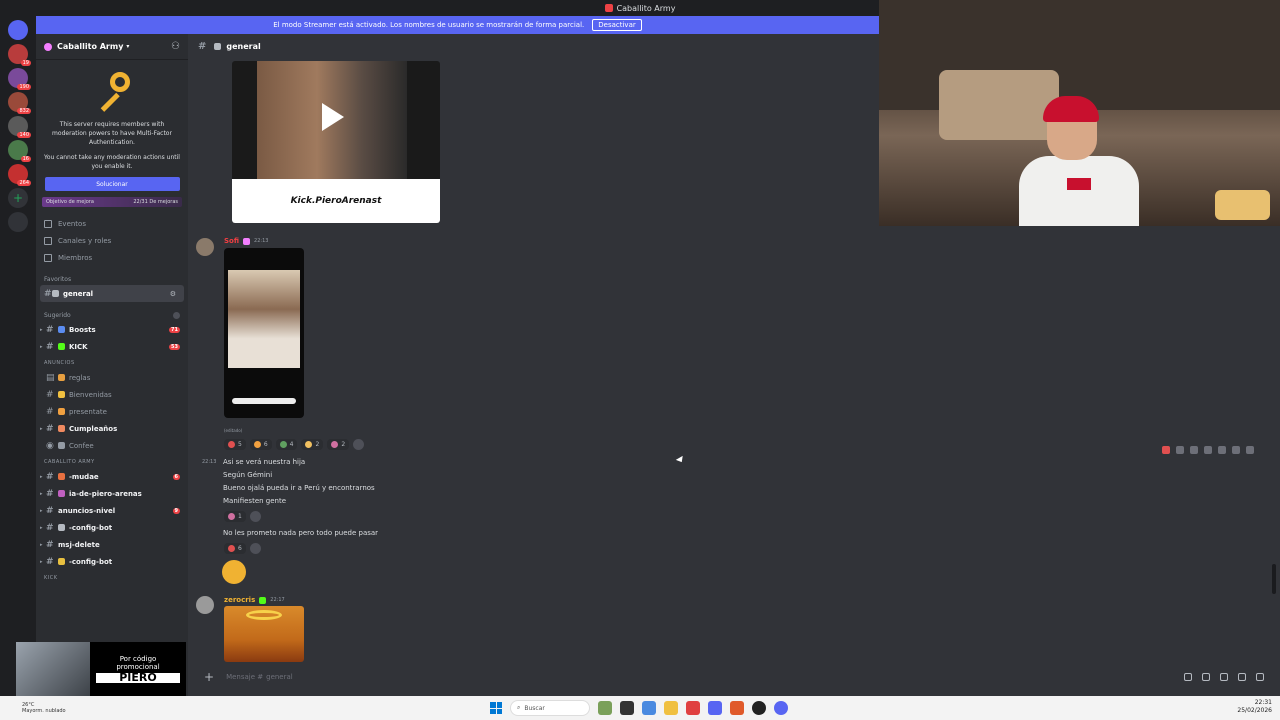 This screenshot has width=1280, height=720. Describe the element at coordinates (112, 362) in the screenshot. I see `category-anuncios: ANUNCIOS` at that location.